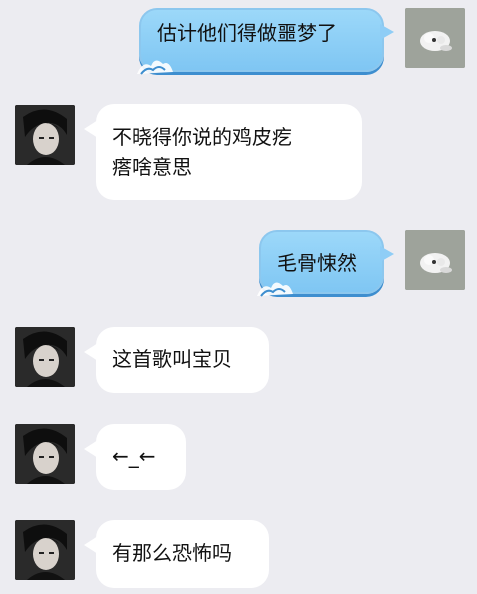 This screenshot has width=477, height=594. What do you see at coordinates (317, 263) in the screenshot?
I see `message-text: 毛骨悚然` at bounding box center [317, 263].